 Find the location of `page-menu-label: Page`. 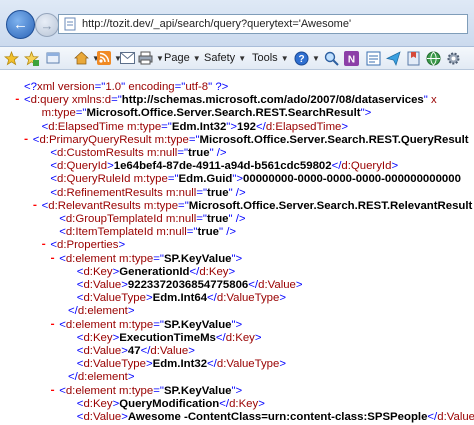

page-menu-label: Page is located at coordinates (177, 58).